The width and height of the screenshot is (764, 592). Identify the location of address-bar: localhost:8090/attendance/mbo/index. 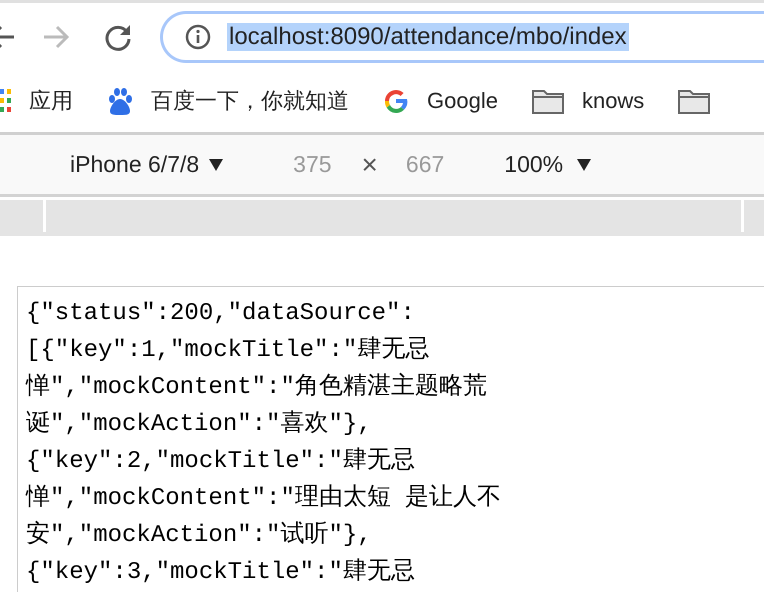
(462, 36).